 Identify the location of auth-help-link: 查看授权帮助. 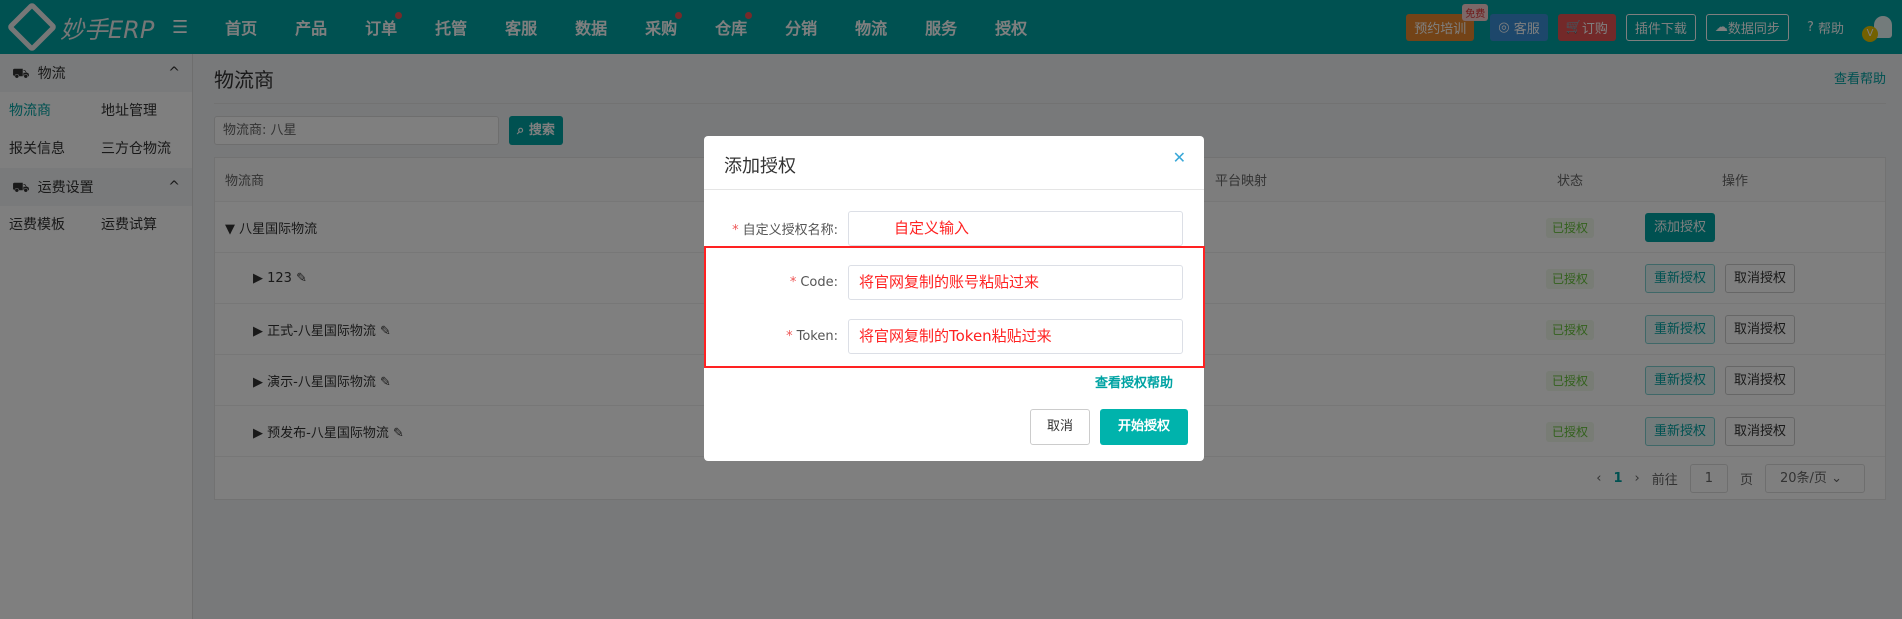
(1134, 381).